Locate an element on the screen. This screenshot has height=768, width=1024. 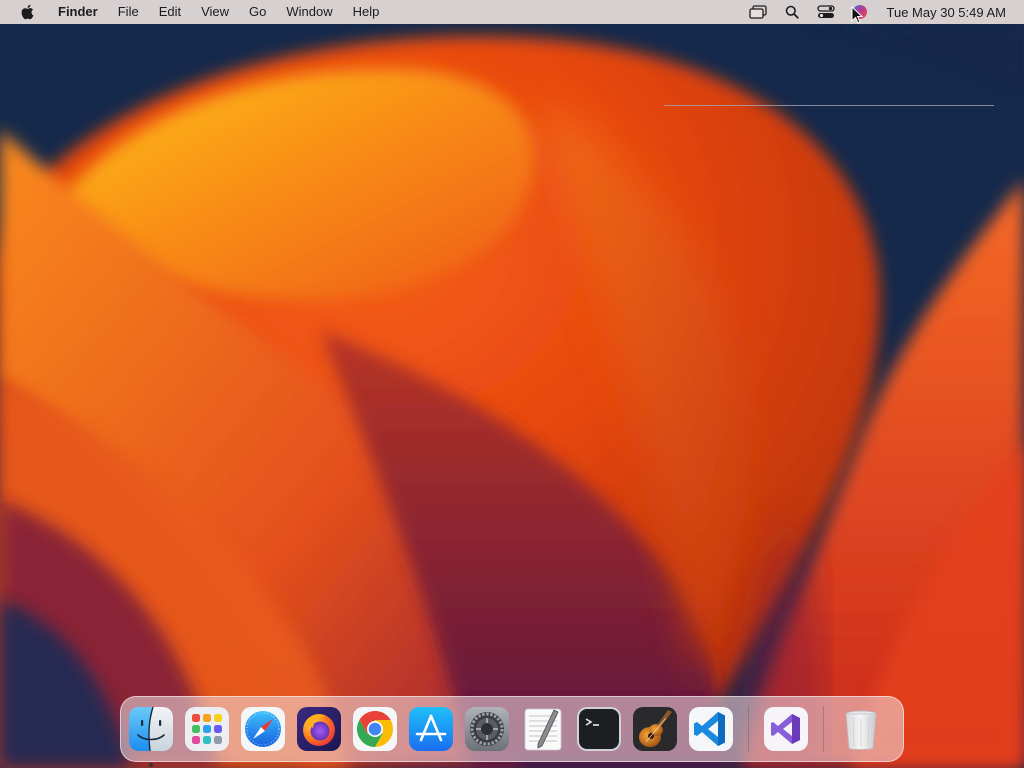
vscode-icon is located at coordinates (711, 729).